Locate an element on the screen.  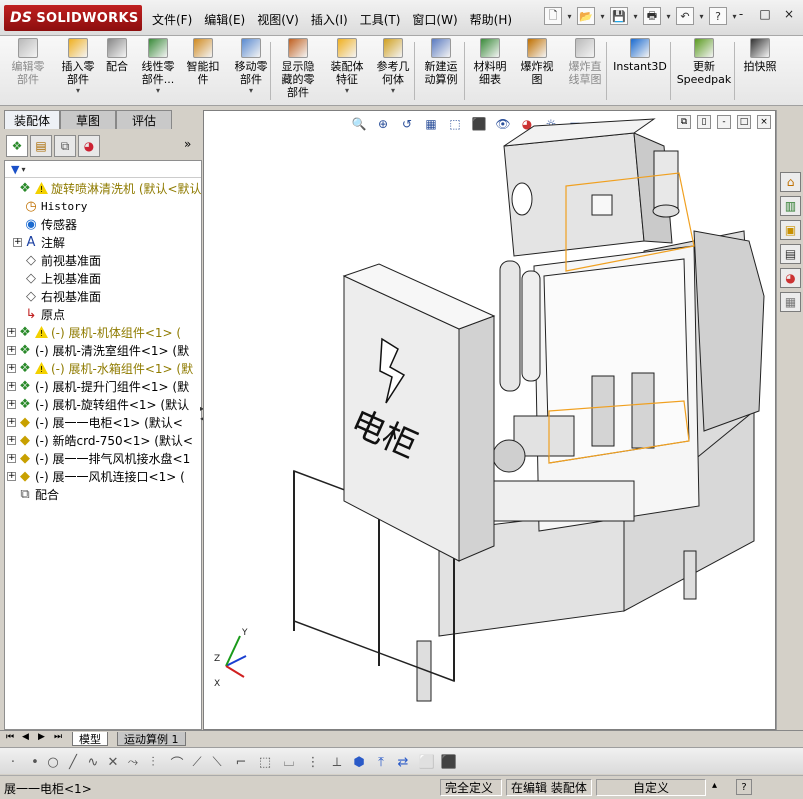
tree-item: ⧉ 配合 is located at coordinates (104, 494).